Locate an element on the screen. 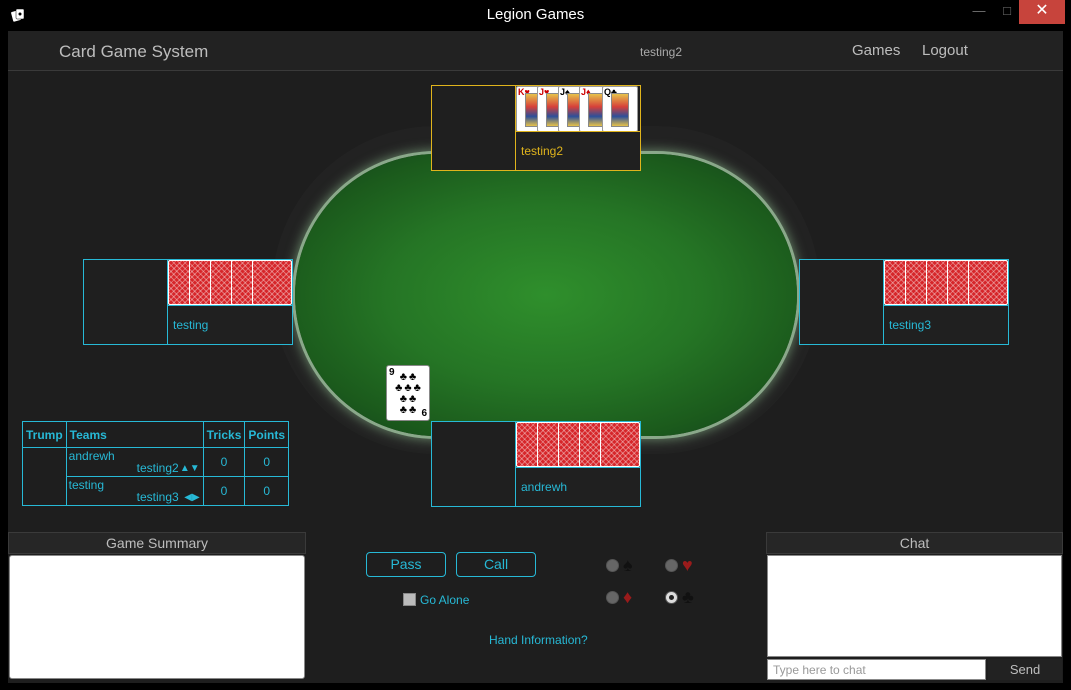  player-hand-bottom is located at coordinates (578, 444).